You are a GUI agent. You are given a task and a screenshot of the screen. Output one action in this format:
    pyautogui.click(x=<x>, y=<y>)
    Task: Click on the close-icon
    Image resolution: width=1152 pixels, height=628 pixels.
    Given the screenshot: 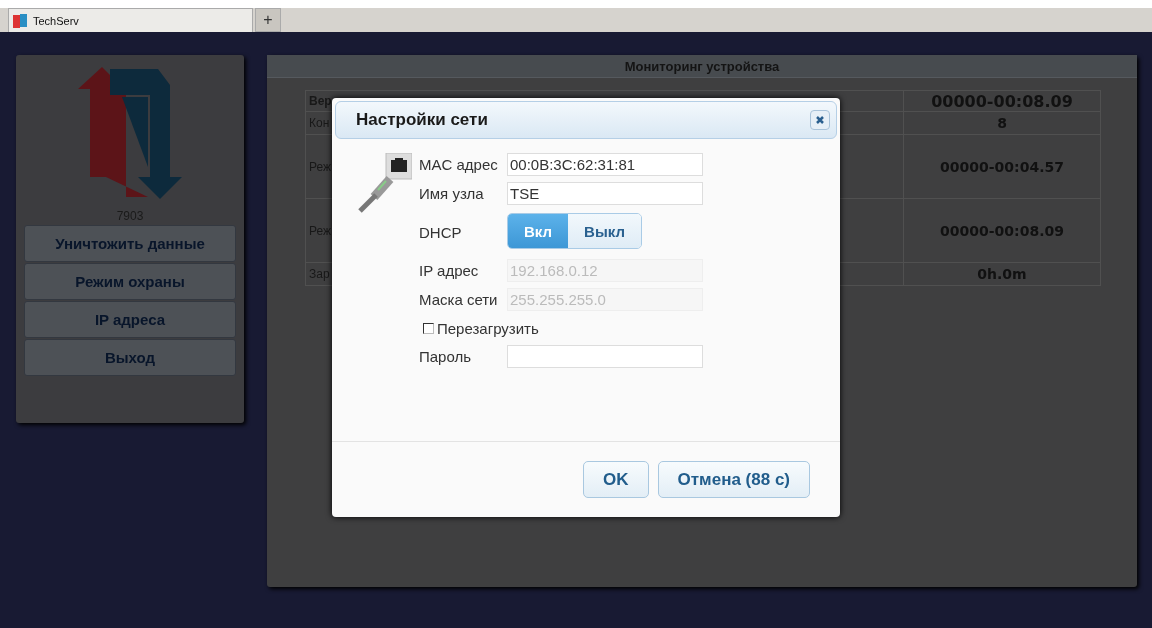 What is the action you would take?
    pyautogui.click(x=820, y=120)
    